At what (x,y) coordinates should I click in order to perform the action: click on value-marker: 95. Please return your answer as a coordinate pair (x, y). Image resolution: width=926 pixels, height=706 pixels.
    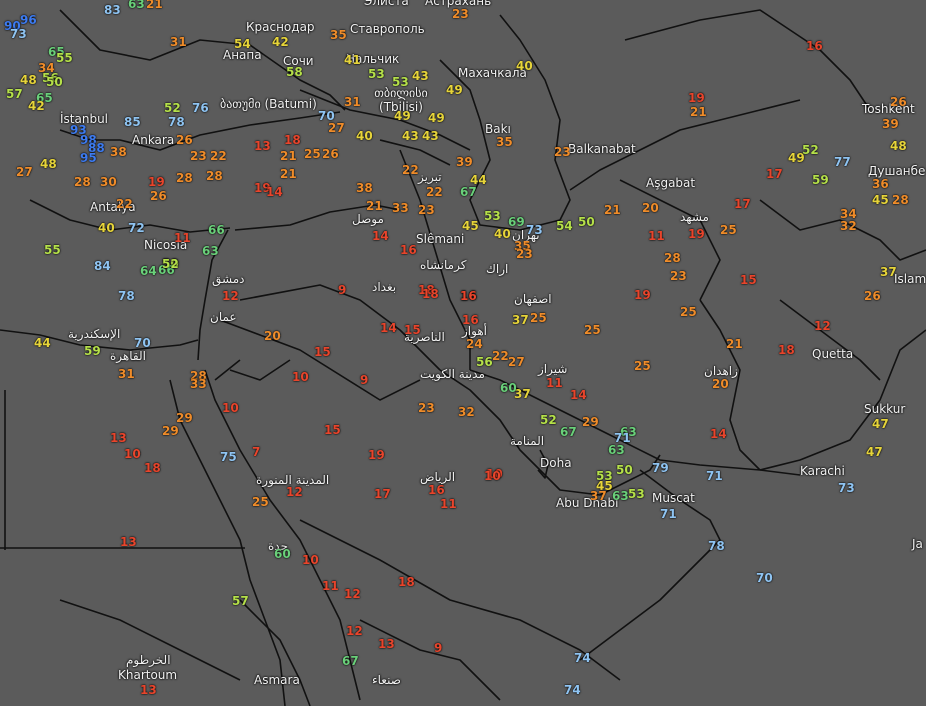
    Looking at the image, I should click on (88, 158).